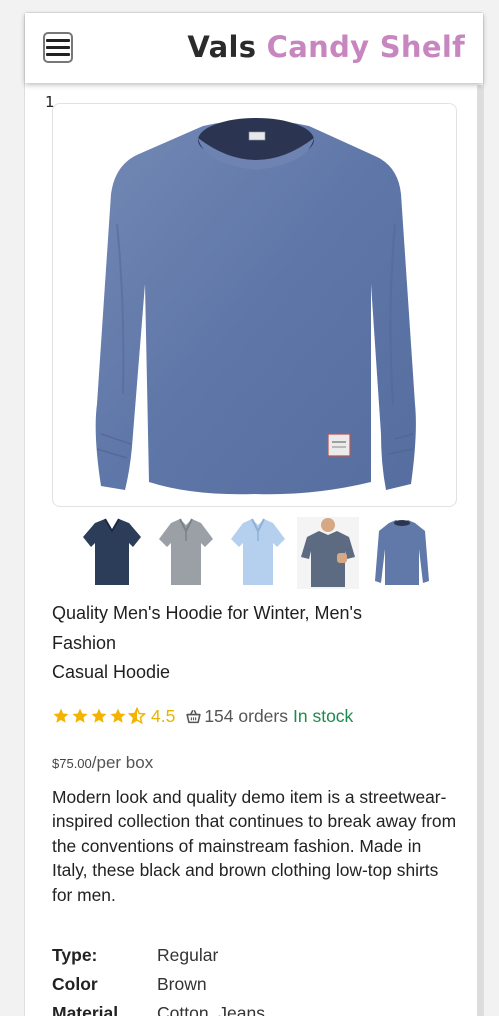  I want to click on spec-key: Type:, so click(75, 955).